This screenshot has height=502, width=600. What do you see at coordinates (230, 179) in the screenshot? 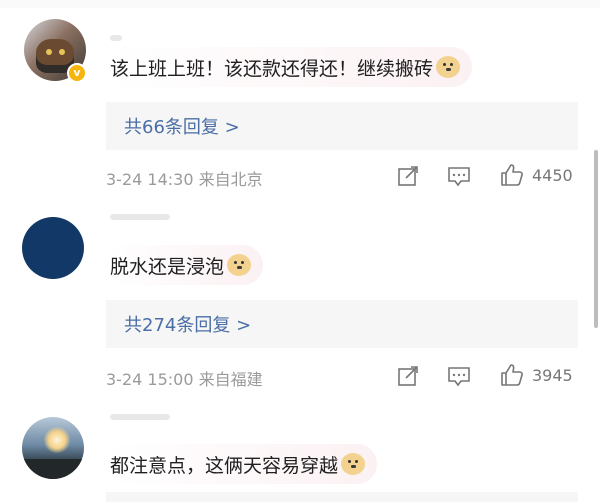
I see `location: 来自北京` at bounding box center [230, 179].